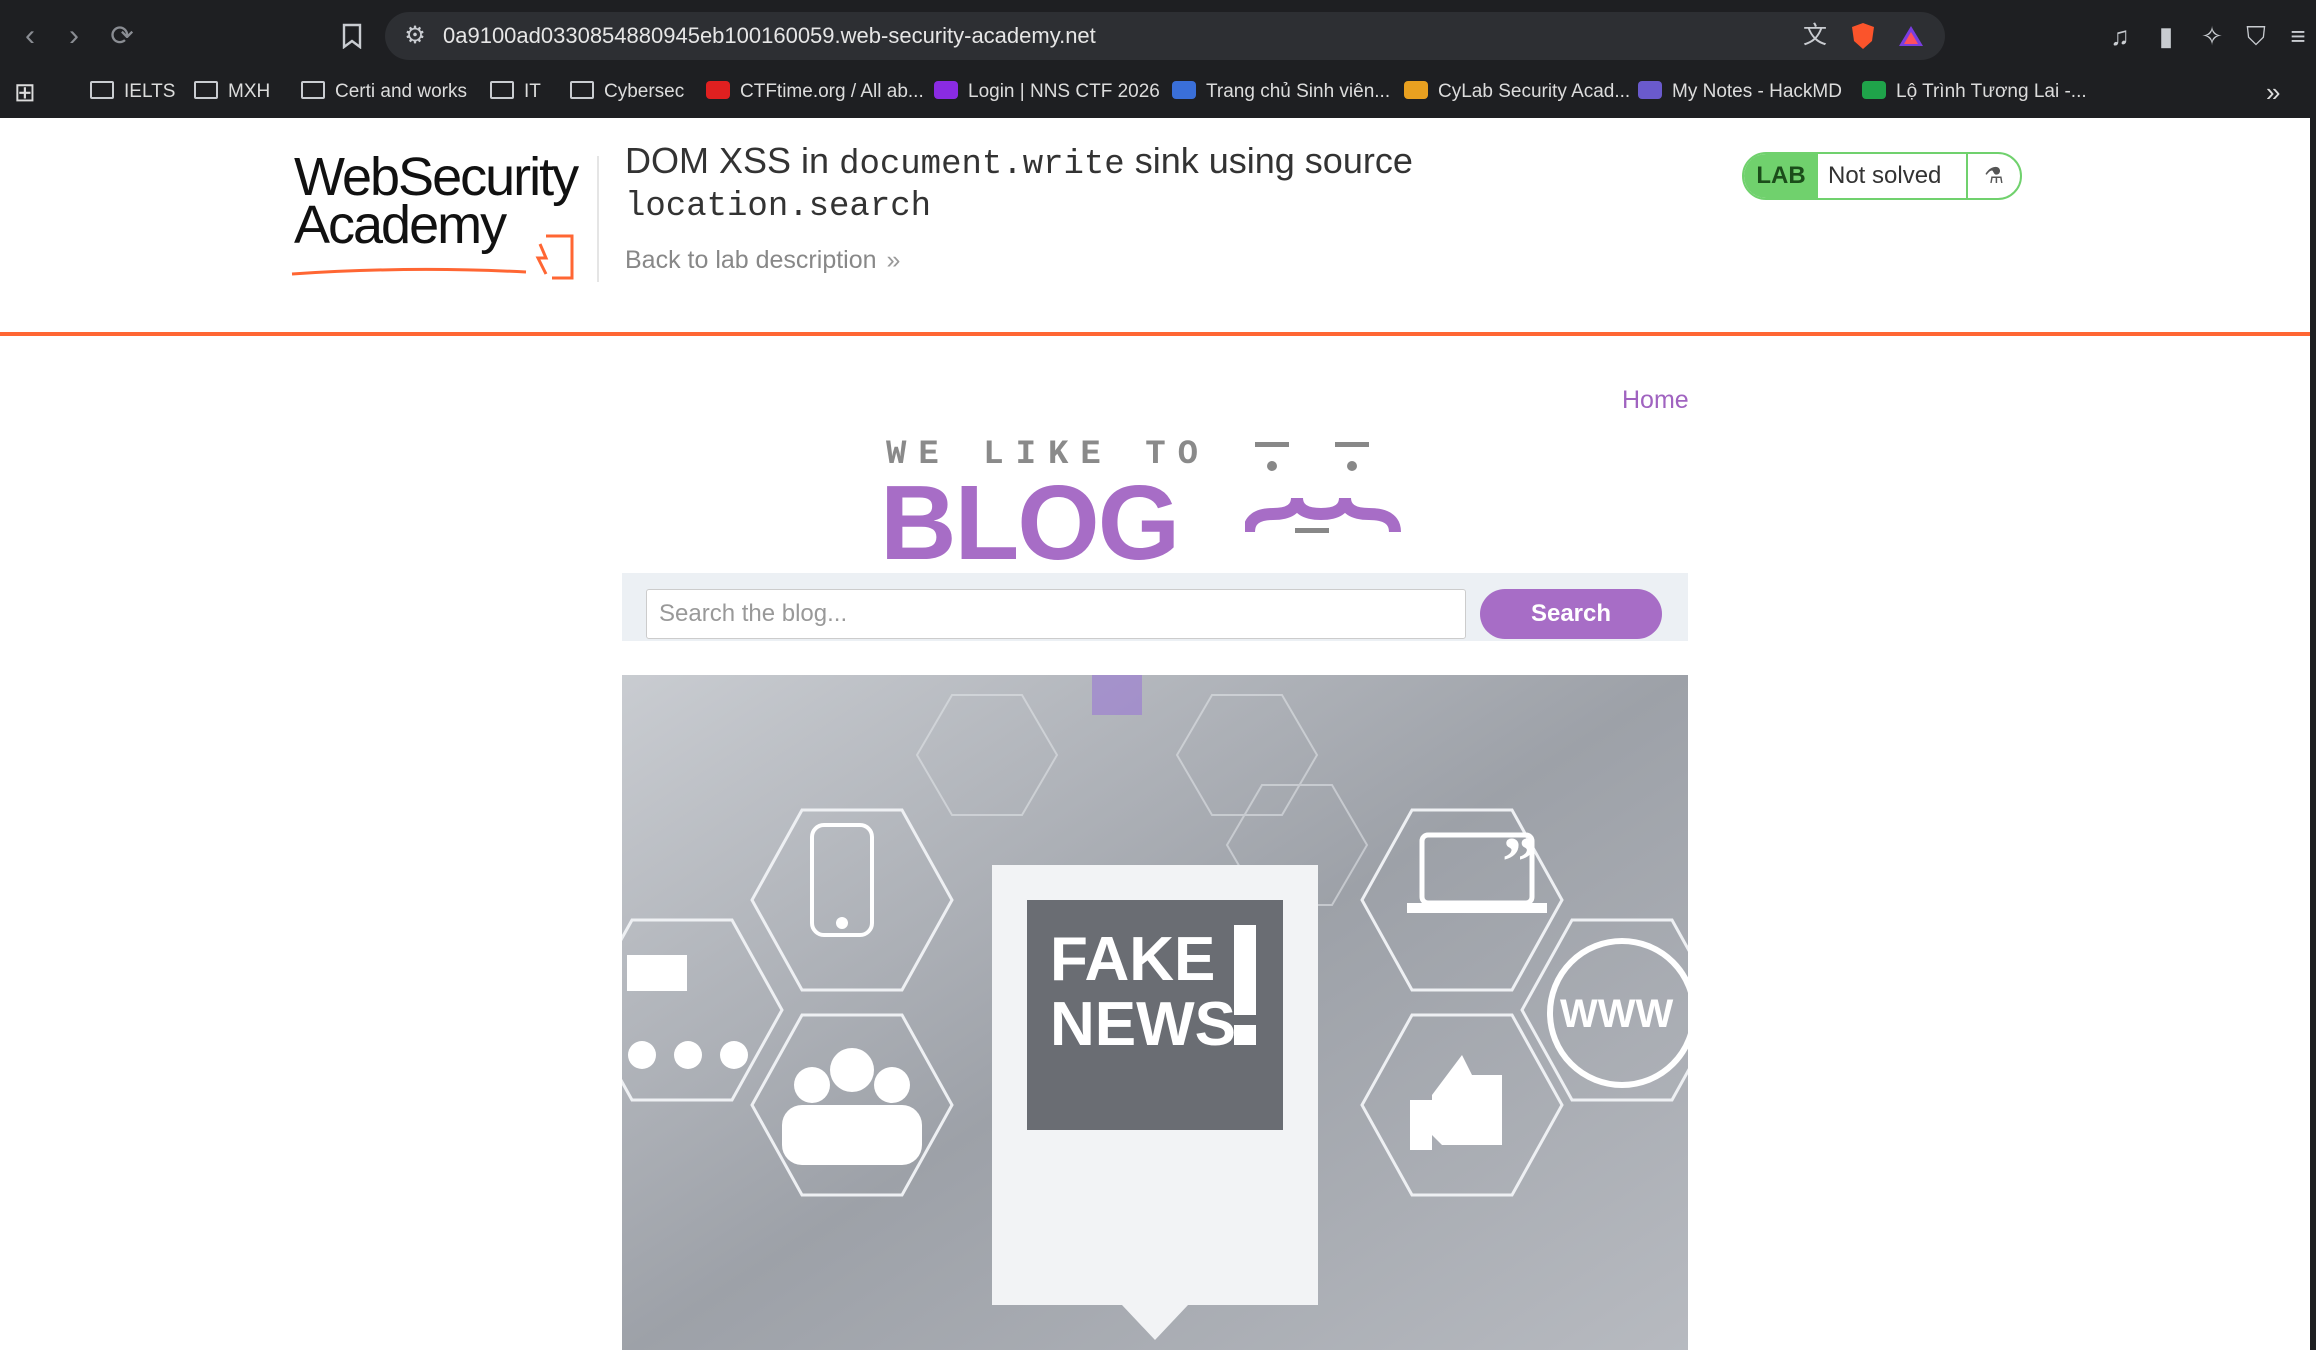  I want to click on more-bookmarks-icon: », so click(2273, 92).